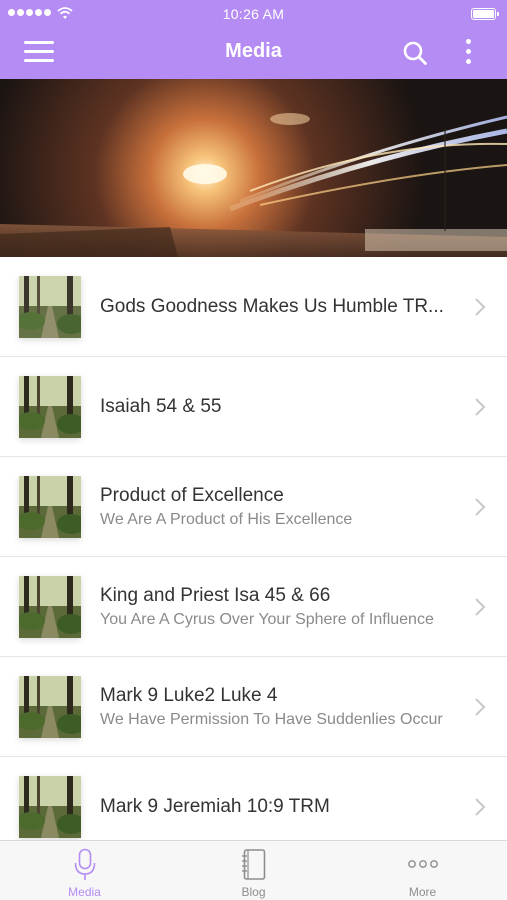  I want to click on tab-bar: Media Blog More, so click(253, 870).